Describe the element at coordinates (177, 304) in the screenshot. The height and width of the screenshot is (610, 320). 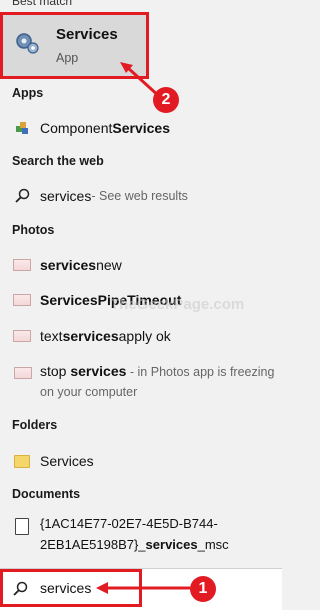
I see `watermark-text: TheGeekPage.com` at that location.